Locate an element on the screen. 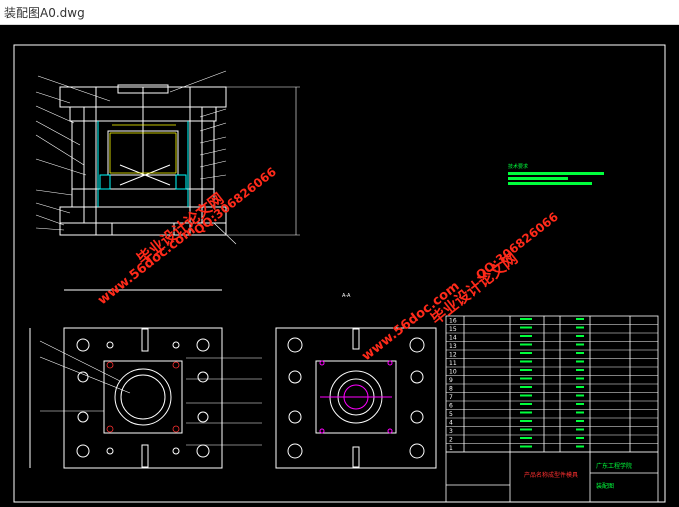 Image resolution: width=679 pixels, height=507 pixels. bom-row-number: 11 is located at coordinates (453, 363).